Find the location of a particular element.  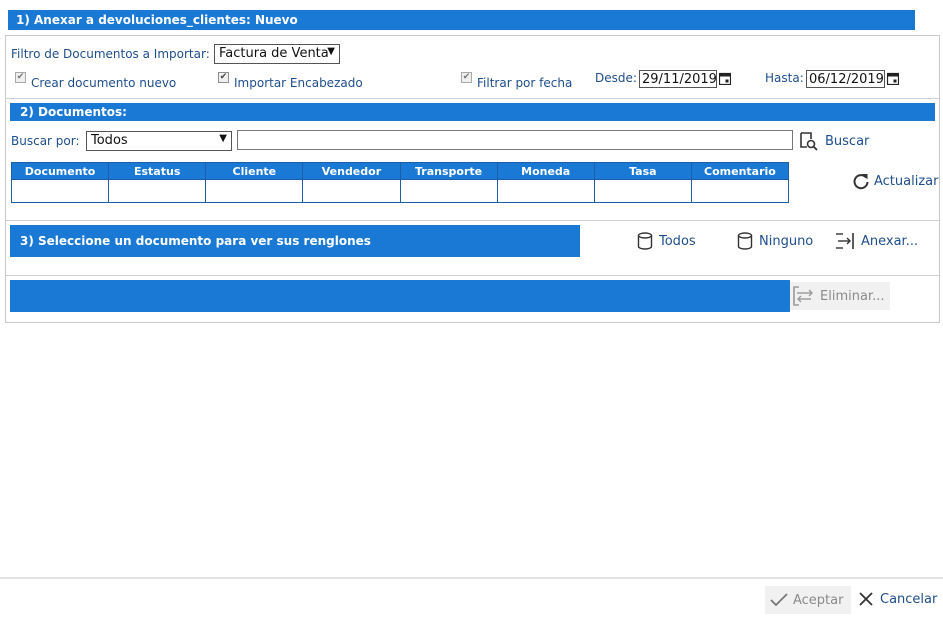

check-icon is located at coordinates (779, 600).